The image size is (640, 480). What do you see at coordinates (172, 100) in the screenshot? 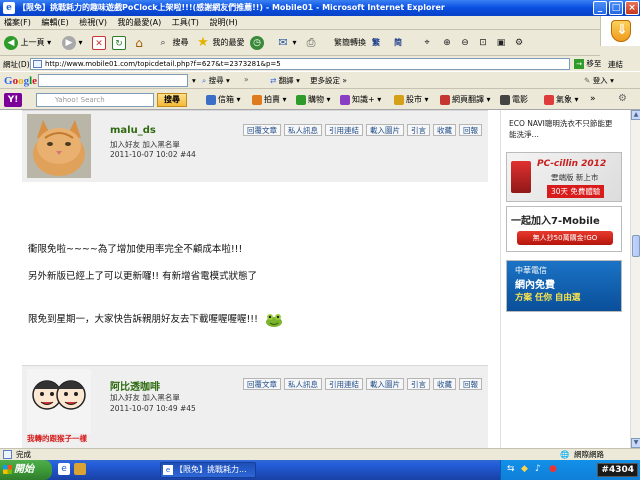
I see `yahoo-search-button: 搜尋` at bounding box center [172, 100].